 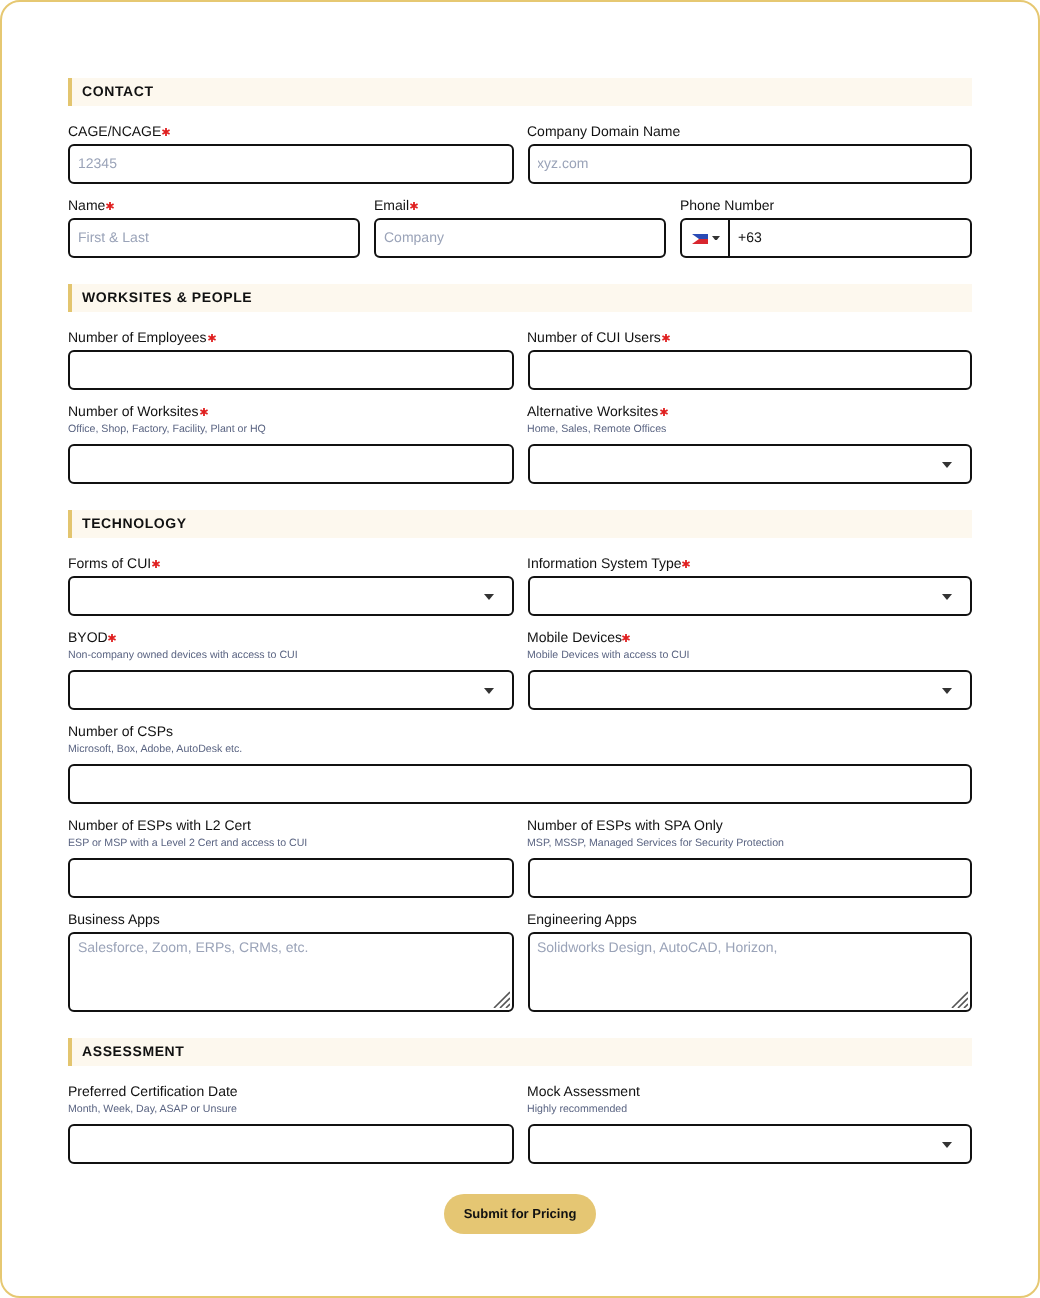 I want to click on flag-icon, so click(x=699, y=238).